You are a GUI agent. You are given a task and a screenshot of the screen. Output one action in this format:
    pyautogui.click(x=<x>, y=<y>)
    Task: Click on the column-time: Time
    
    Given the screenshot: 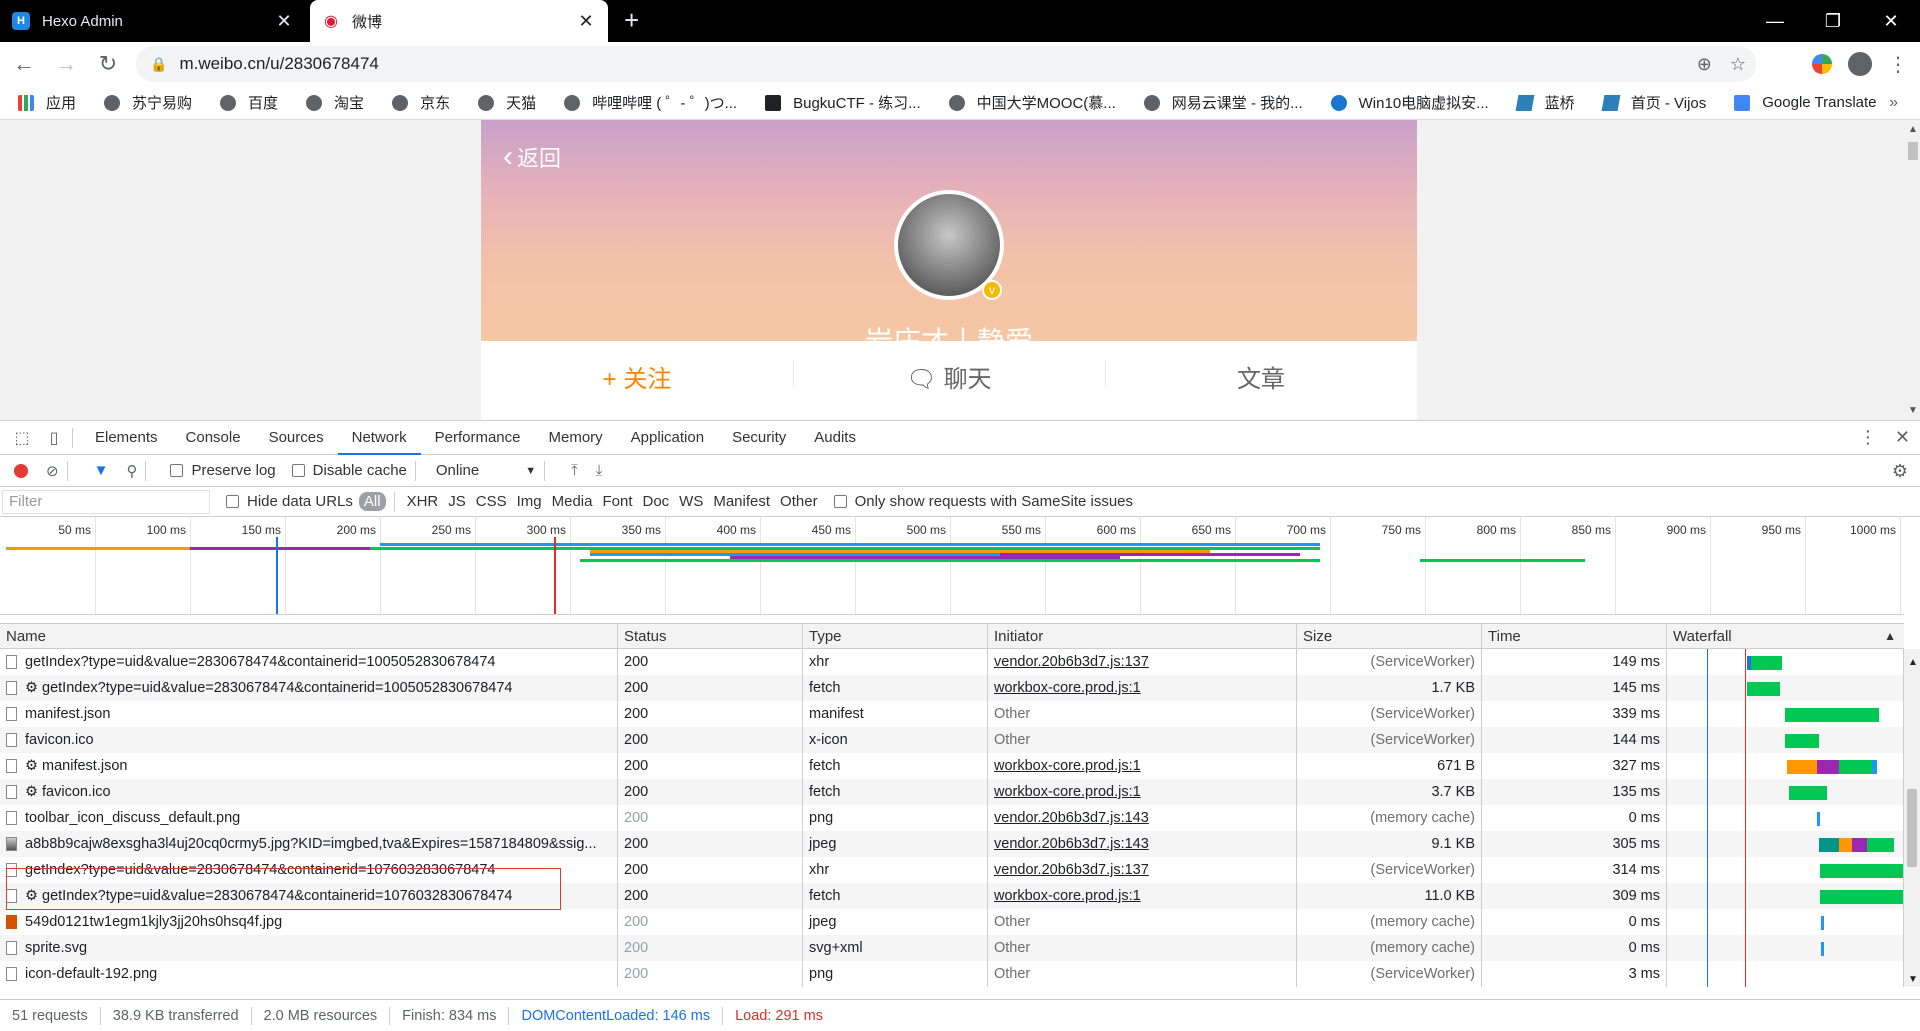 What is the action you would take?
    pyautogui.click(x=1574, y=636)
    